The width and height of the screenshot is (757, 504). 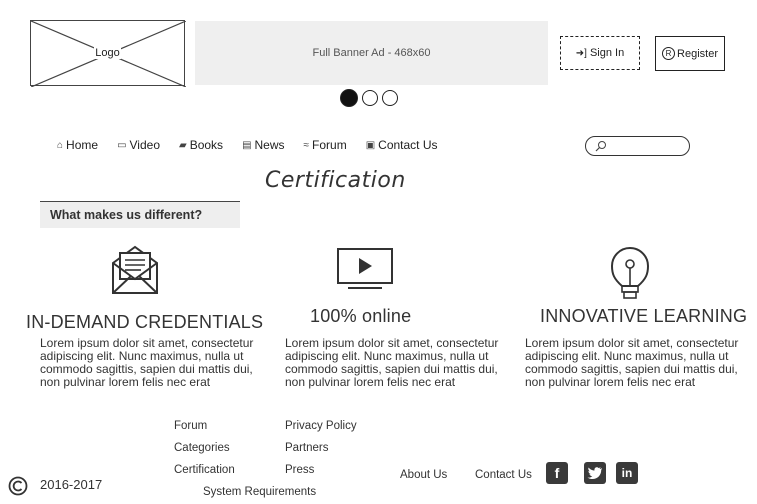 I want to click on nav-item-forum: ≈ Forum, so click(x=325, y=145).